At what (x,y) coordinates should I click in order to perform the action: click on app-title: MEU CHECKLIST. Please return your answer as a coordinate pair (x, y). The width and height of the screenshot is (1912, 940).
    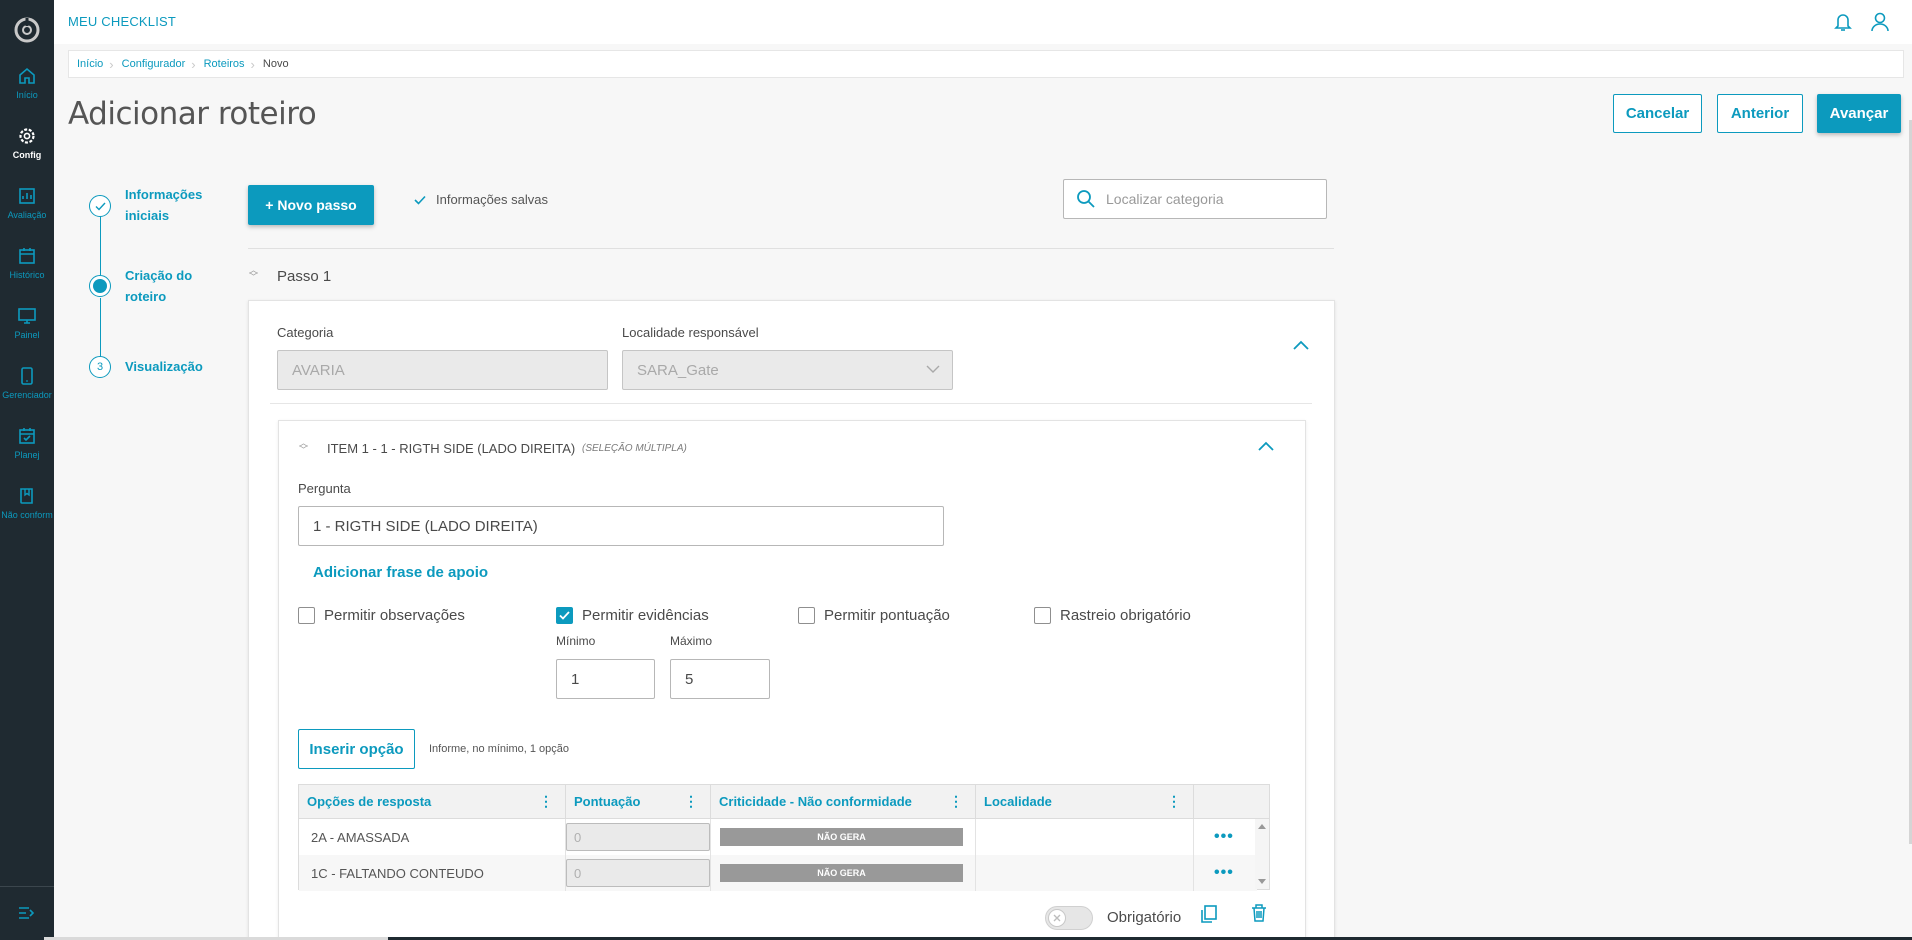
    Looking at the image, I should click on (122, 21).